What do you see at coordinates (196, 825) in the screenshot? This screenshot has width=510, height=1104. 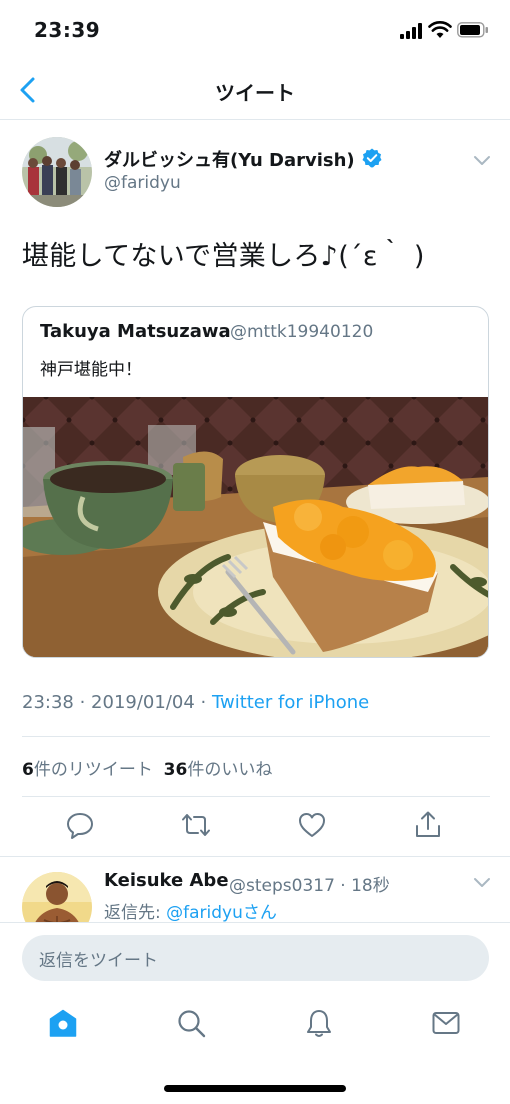 I see `retweet-icon` at bounding box center [196, 825].